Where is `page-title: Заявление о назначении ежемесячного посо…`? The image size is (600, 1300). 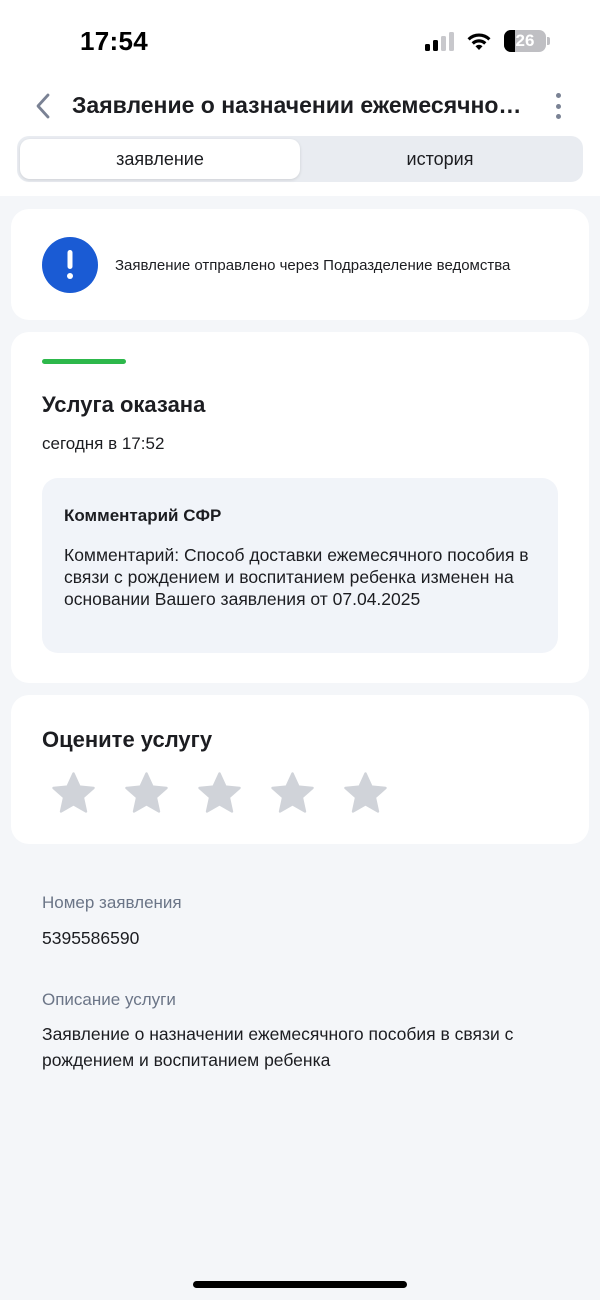
page-title: Заявление о назначении ежемесячного посо… is located at coordinates (297, 105).